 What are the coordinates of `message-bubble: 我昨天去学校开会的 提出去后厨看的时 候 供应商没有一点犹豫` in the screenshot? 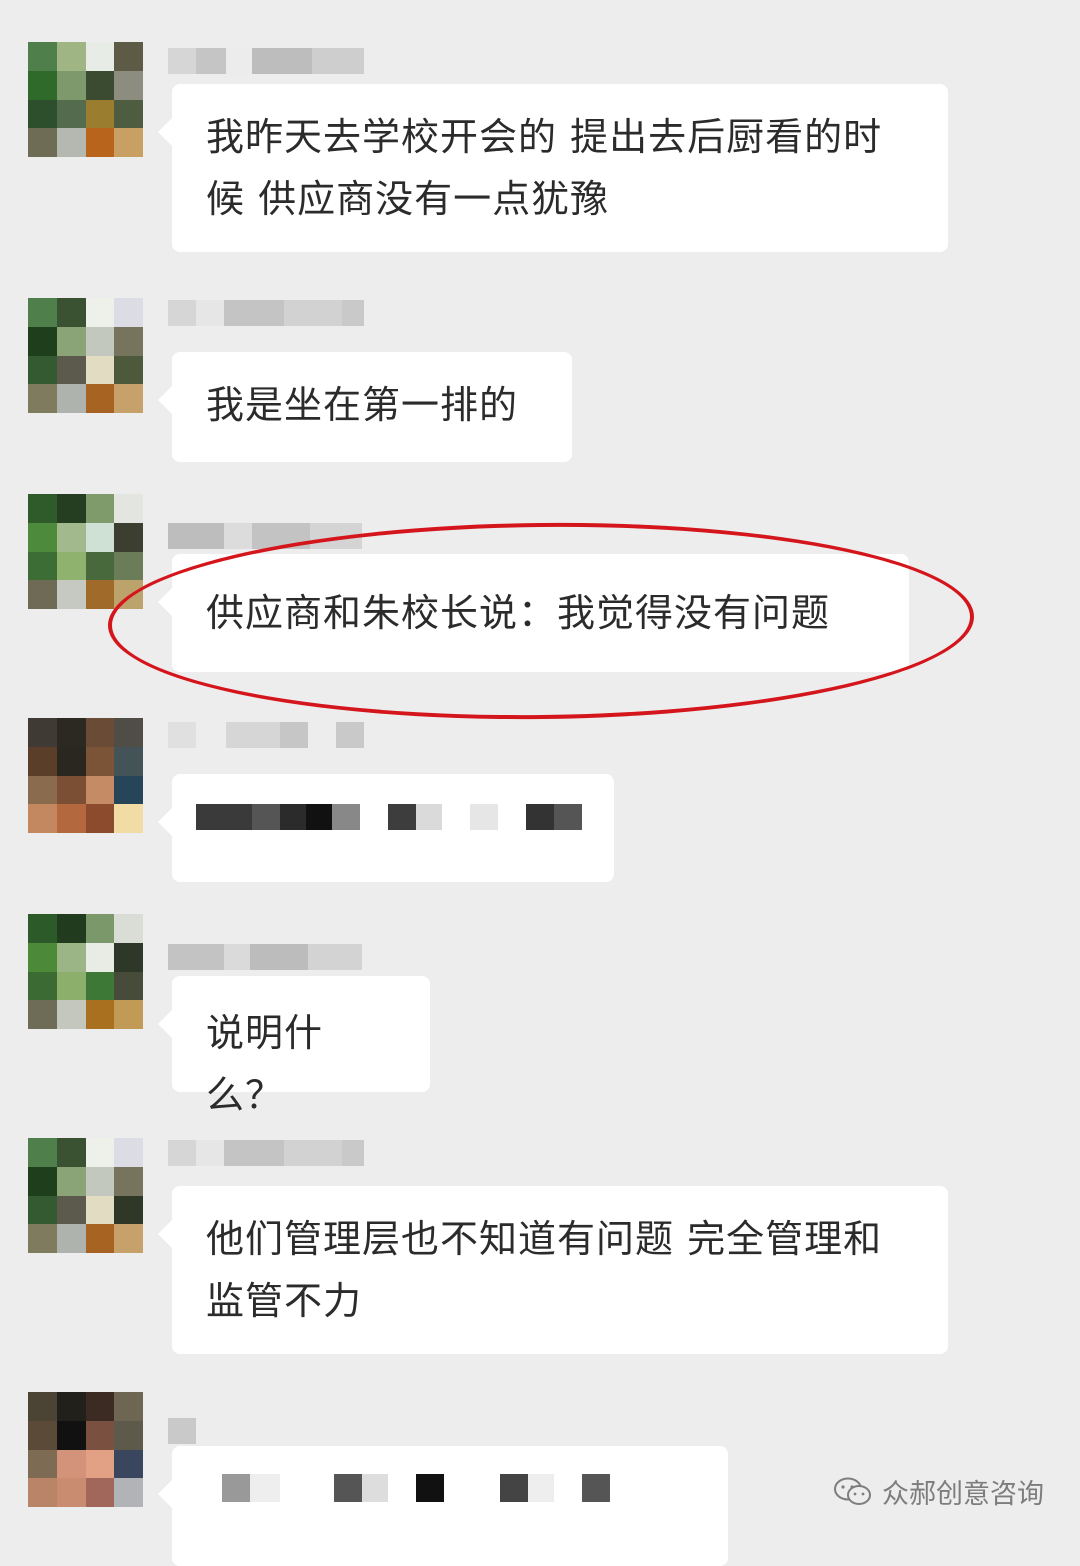 It's located at (553, 168).